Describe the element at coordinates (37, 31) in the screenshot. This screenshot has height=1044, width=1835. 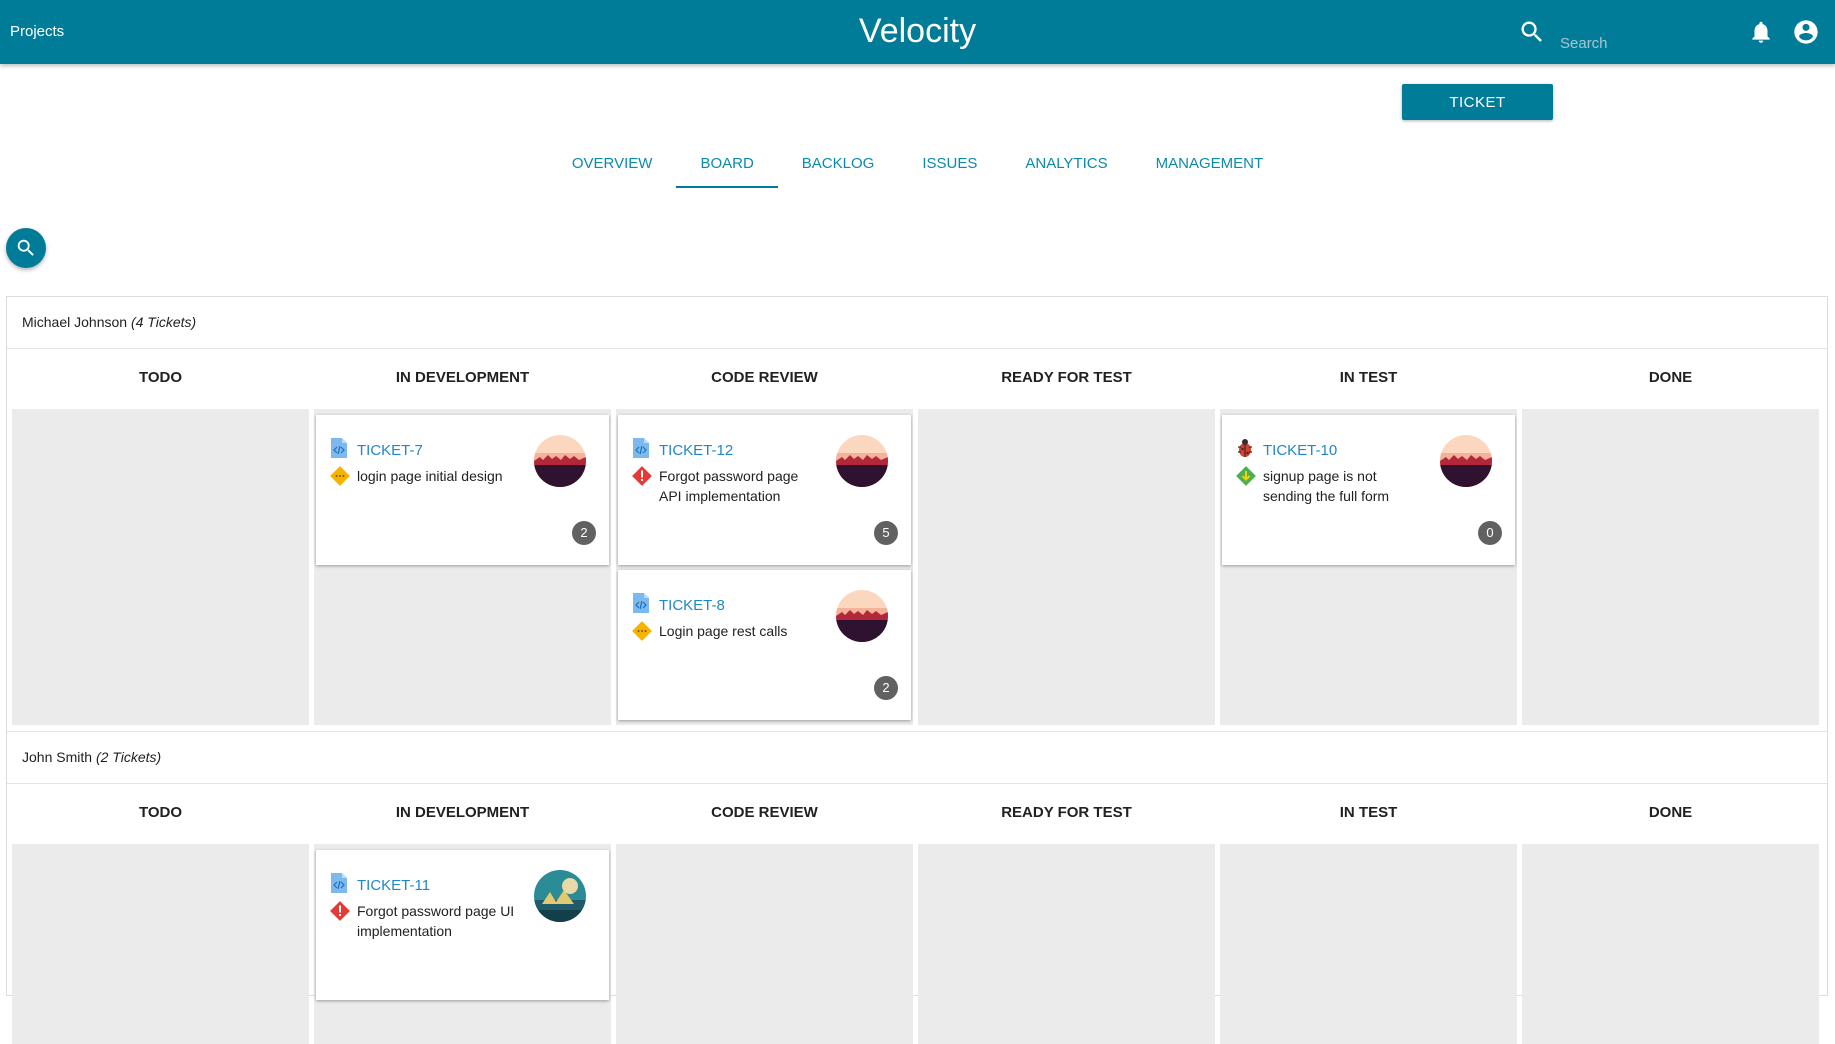
I see `projects-link: Projects` at that location.